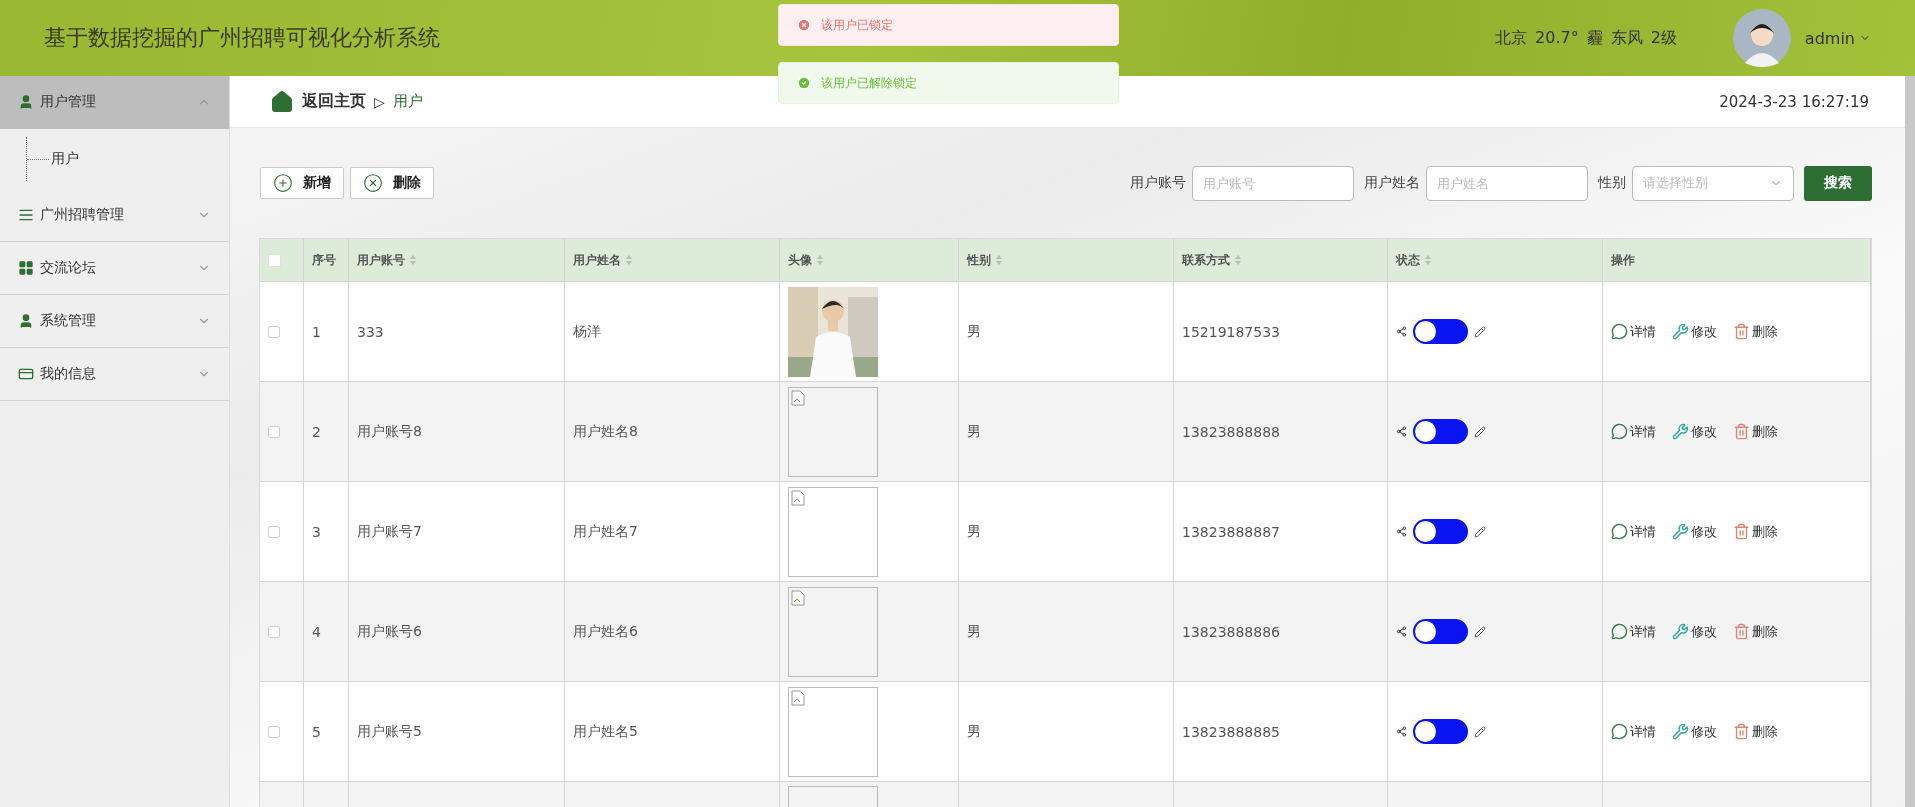 The width and height of the screenshot is (1915, 807). Describe the element at coordinates (318, 101) in the screenshot. I see `home-link: 返回主页` at that location.